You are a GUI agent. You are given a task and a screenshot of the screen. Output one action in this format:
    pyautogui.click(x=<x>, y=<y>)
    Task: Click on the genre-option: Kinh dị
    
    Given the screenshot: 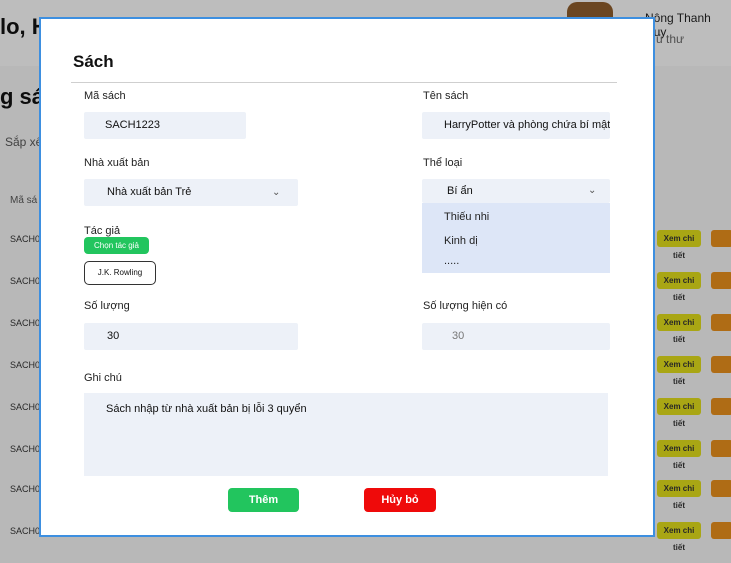 What is the action you would take?
    pyautogui.click(x=461, y=241)
    